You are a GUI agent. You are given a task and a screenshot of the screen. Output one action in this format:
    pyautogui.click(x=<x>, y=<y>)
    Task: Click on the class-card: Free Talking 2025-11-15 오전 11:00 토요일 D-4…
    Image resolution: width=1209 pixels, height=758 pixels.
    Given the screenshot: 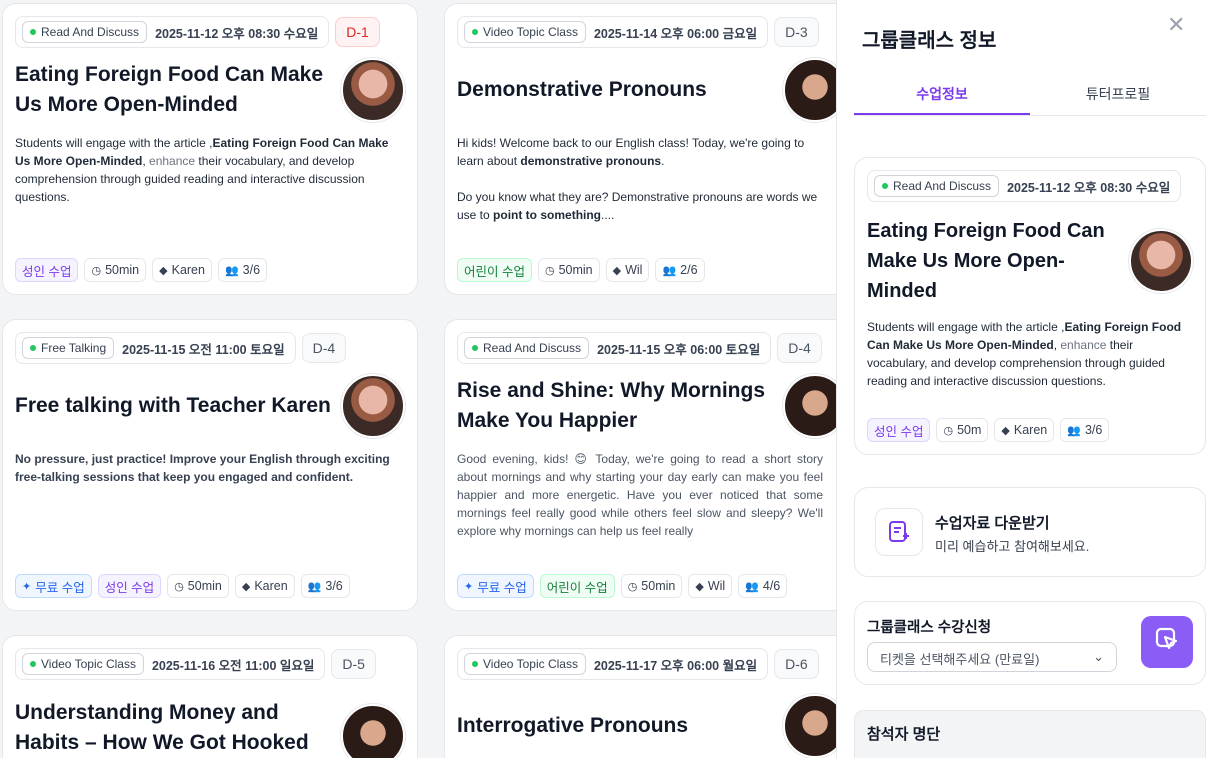 What is the action you would take?
    pyautogui.click(x=210, y=465)
    